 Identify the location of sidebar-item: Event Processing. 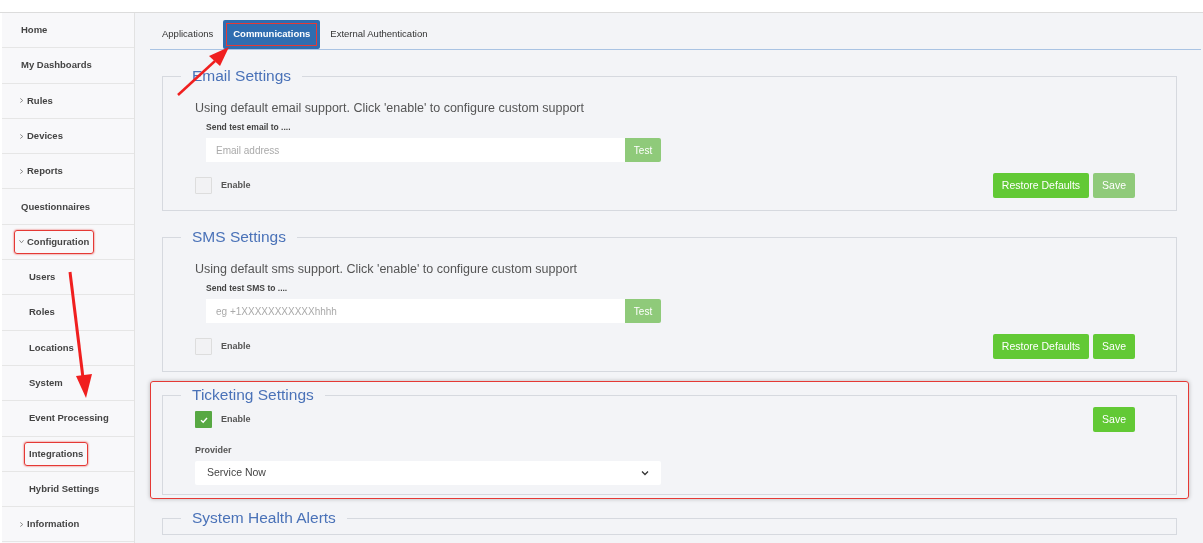
(69, 418).